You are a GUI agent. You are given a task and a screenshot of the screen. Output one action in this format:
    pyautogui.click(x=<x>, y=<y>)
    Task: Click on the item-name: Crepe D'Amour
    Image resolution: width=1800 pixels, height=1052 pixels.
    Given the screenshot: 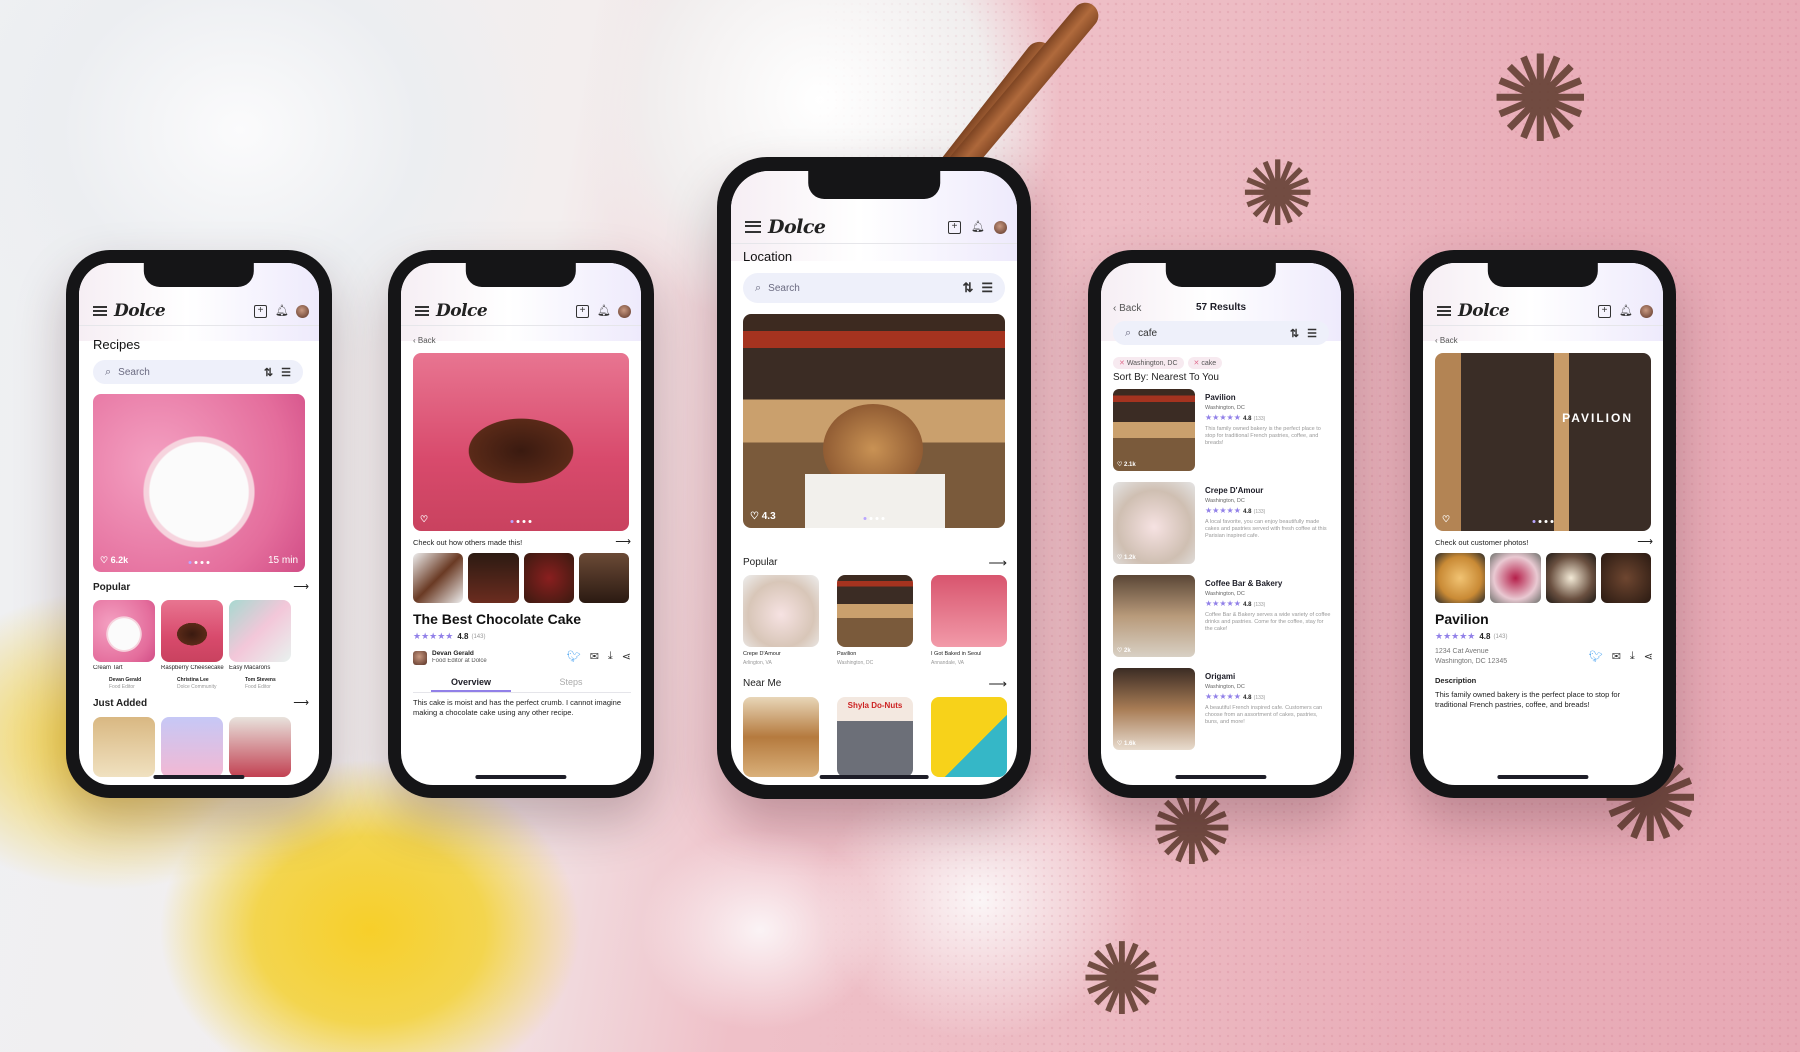 What is the action you would take?
    pyautogui.click(x=762, y=654)
    